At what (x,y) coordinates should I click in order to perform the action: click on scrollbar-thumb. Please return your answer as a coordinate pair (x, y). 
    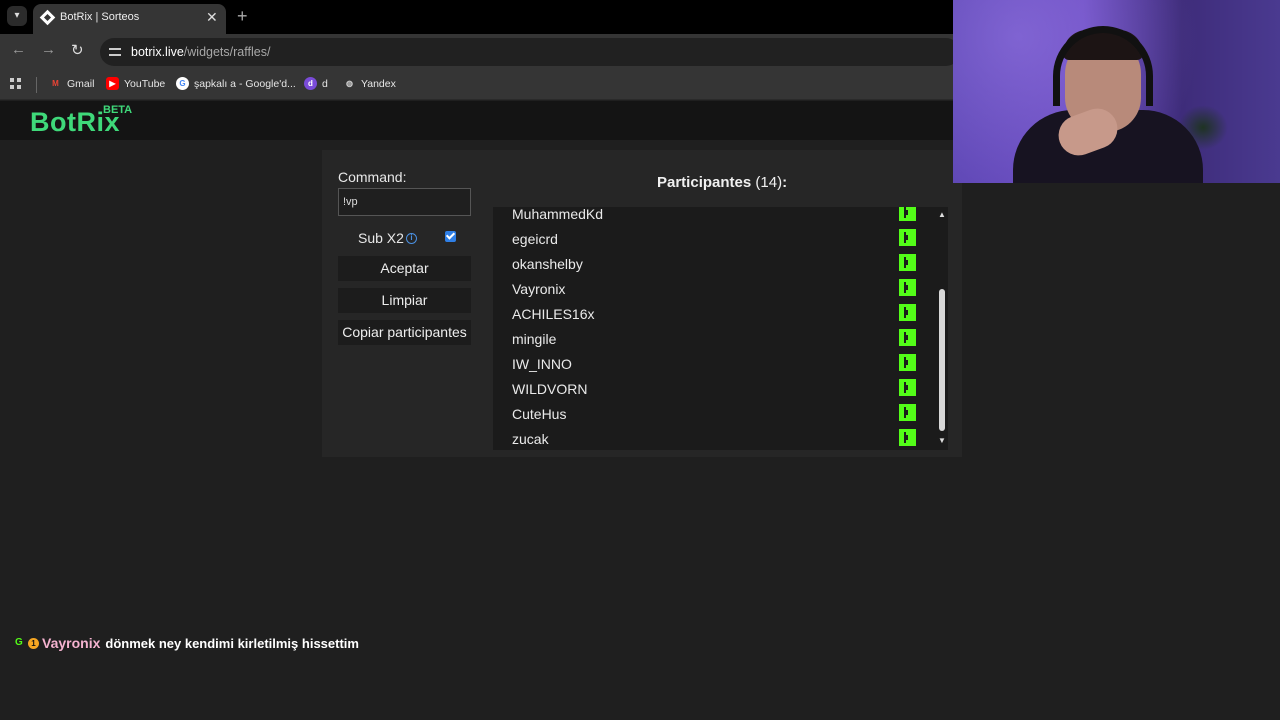
    Looking at the image, I should click on (942, 360).